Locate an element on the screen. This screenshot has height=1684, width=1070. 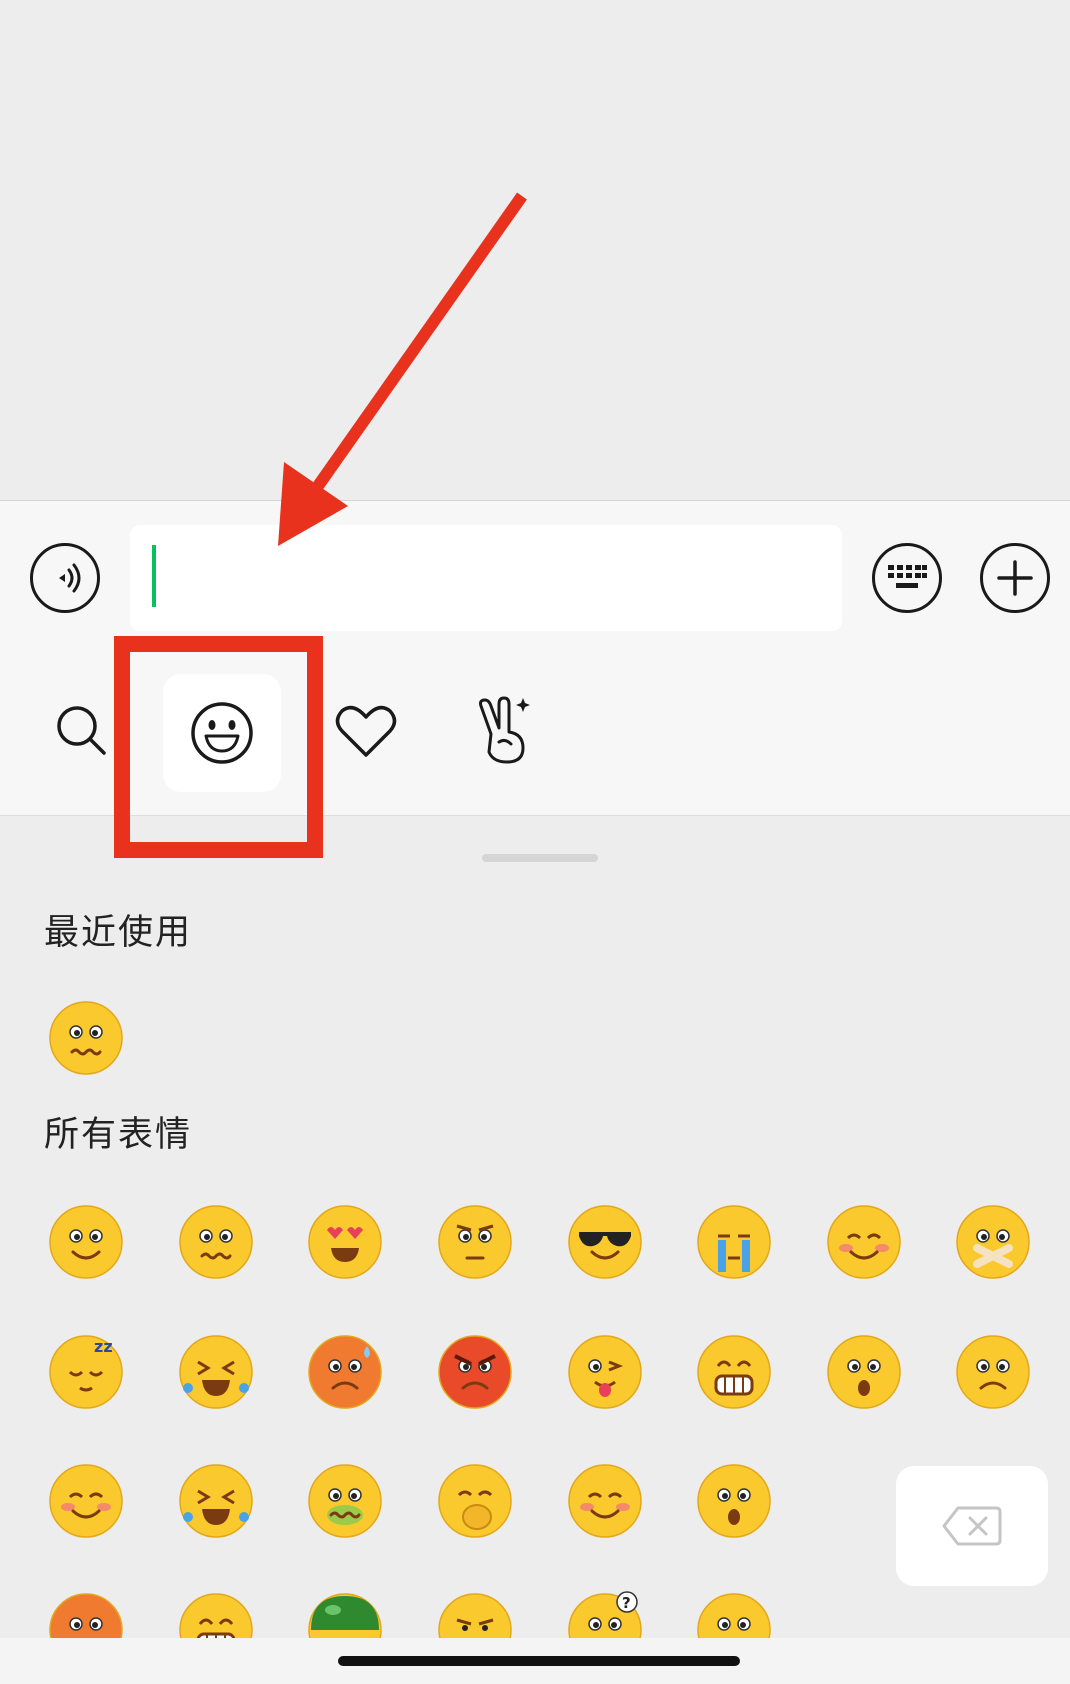
sweat-emoji is located at coordinates (345, 1372).